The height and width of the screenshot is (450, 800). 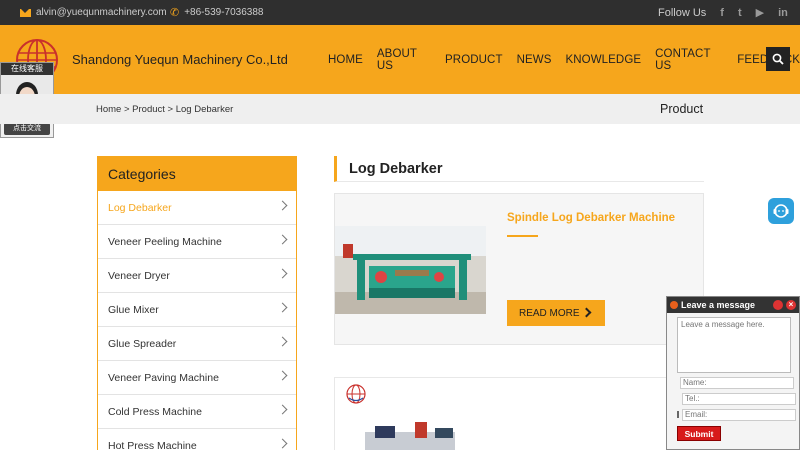 I want to click on nav-about-us: ABOUT US, so click(x=404, y=60).